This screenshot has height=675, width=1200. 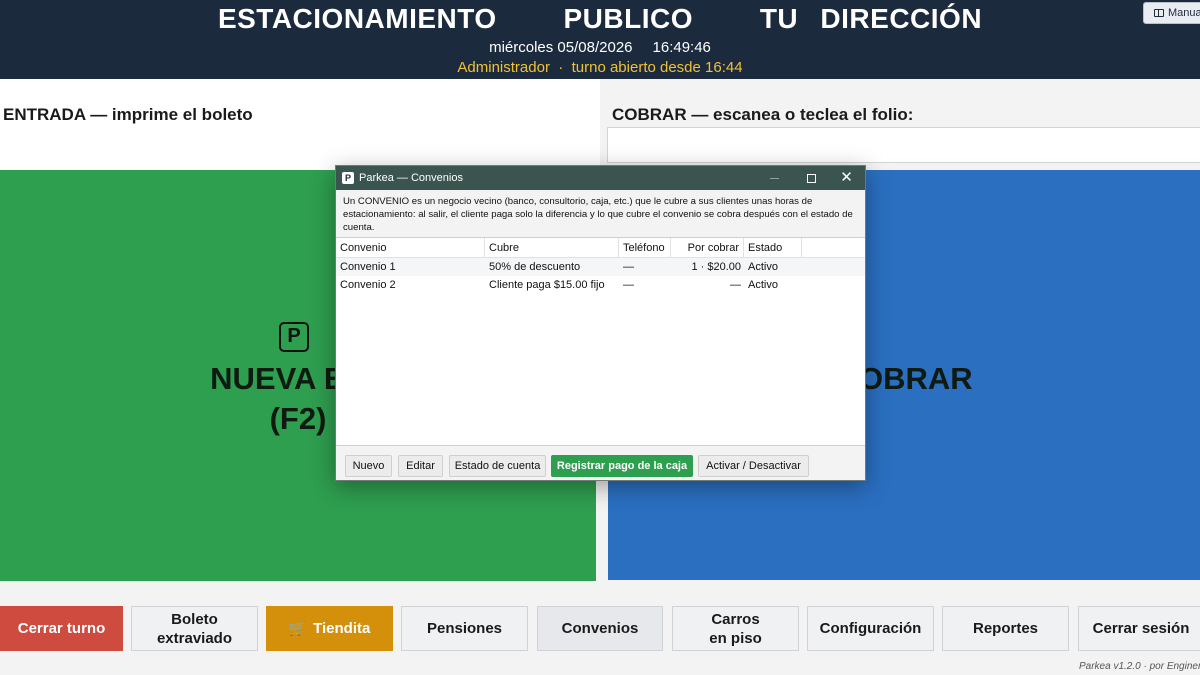 I want to click on entrada-label: ENTRADA — imprime el boleto, so click(x=128, y=114).